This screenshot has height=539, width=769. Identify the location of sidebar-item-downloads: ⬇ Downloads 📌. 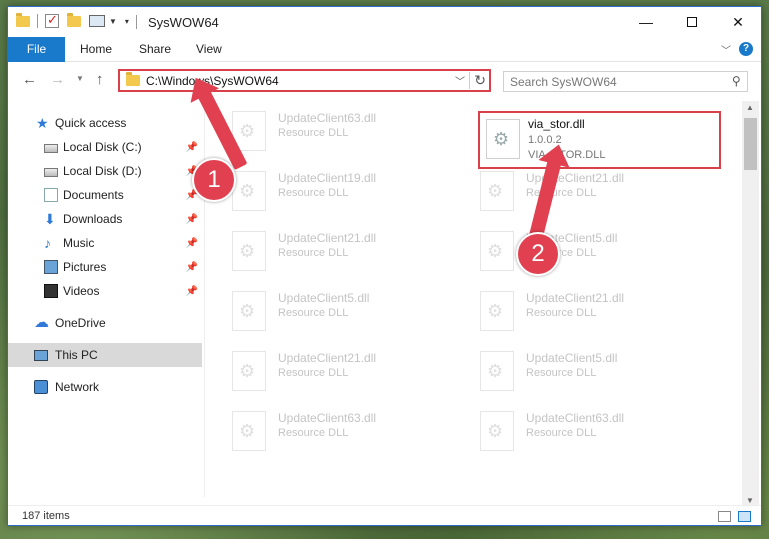
(105, 219).